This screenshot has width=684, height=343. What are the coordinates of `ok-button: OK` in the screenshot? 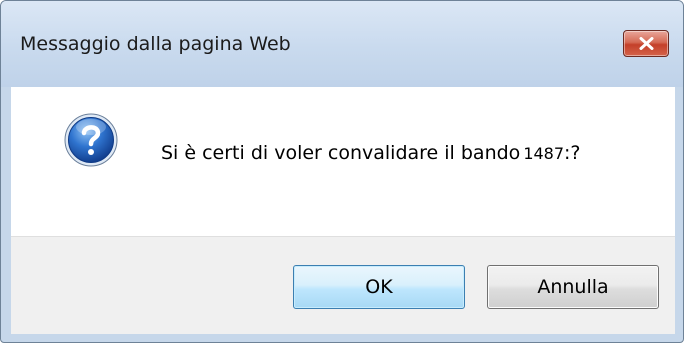 It's located at (379, 287).